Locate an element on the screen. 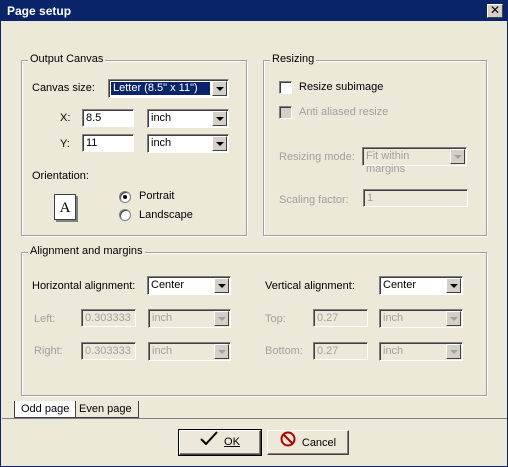 The height and width of the screenshot is (467, 508). cancel-label: Cancel is located at coordinates (319, 442).